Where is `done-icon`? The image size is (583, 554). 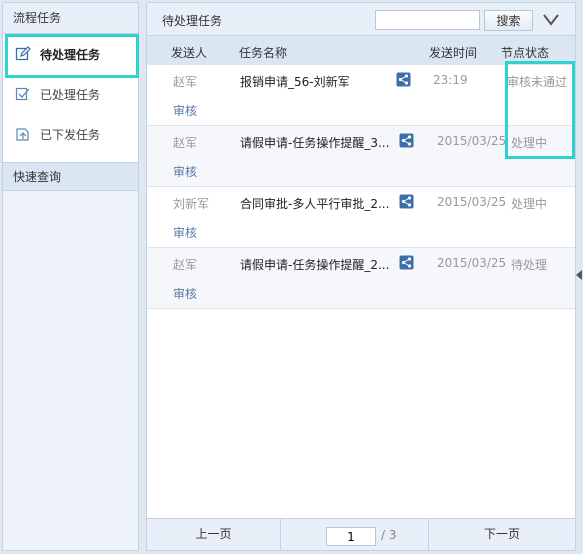 done-icon is located at coordinates (23, 94).